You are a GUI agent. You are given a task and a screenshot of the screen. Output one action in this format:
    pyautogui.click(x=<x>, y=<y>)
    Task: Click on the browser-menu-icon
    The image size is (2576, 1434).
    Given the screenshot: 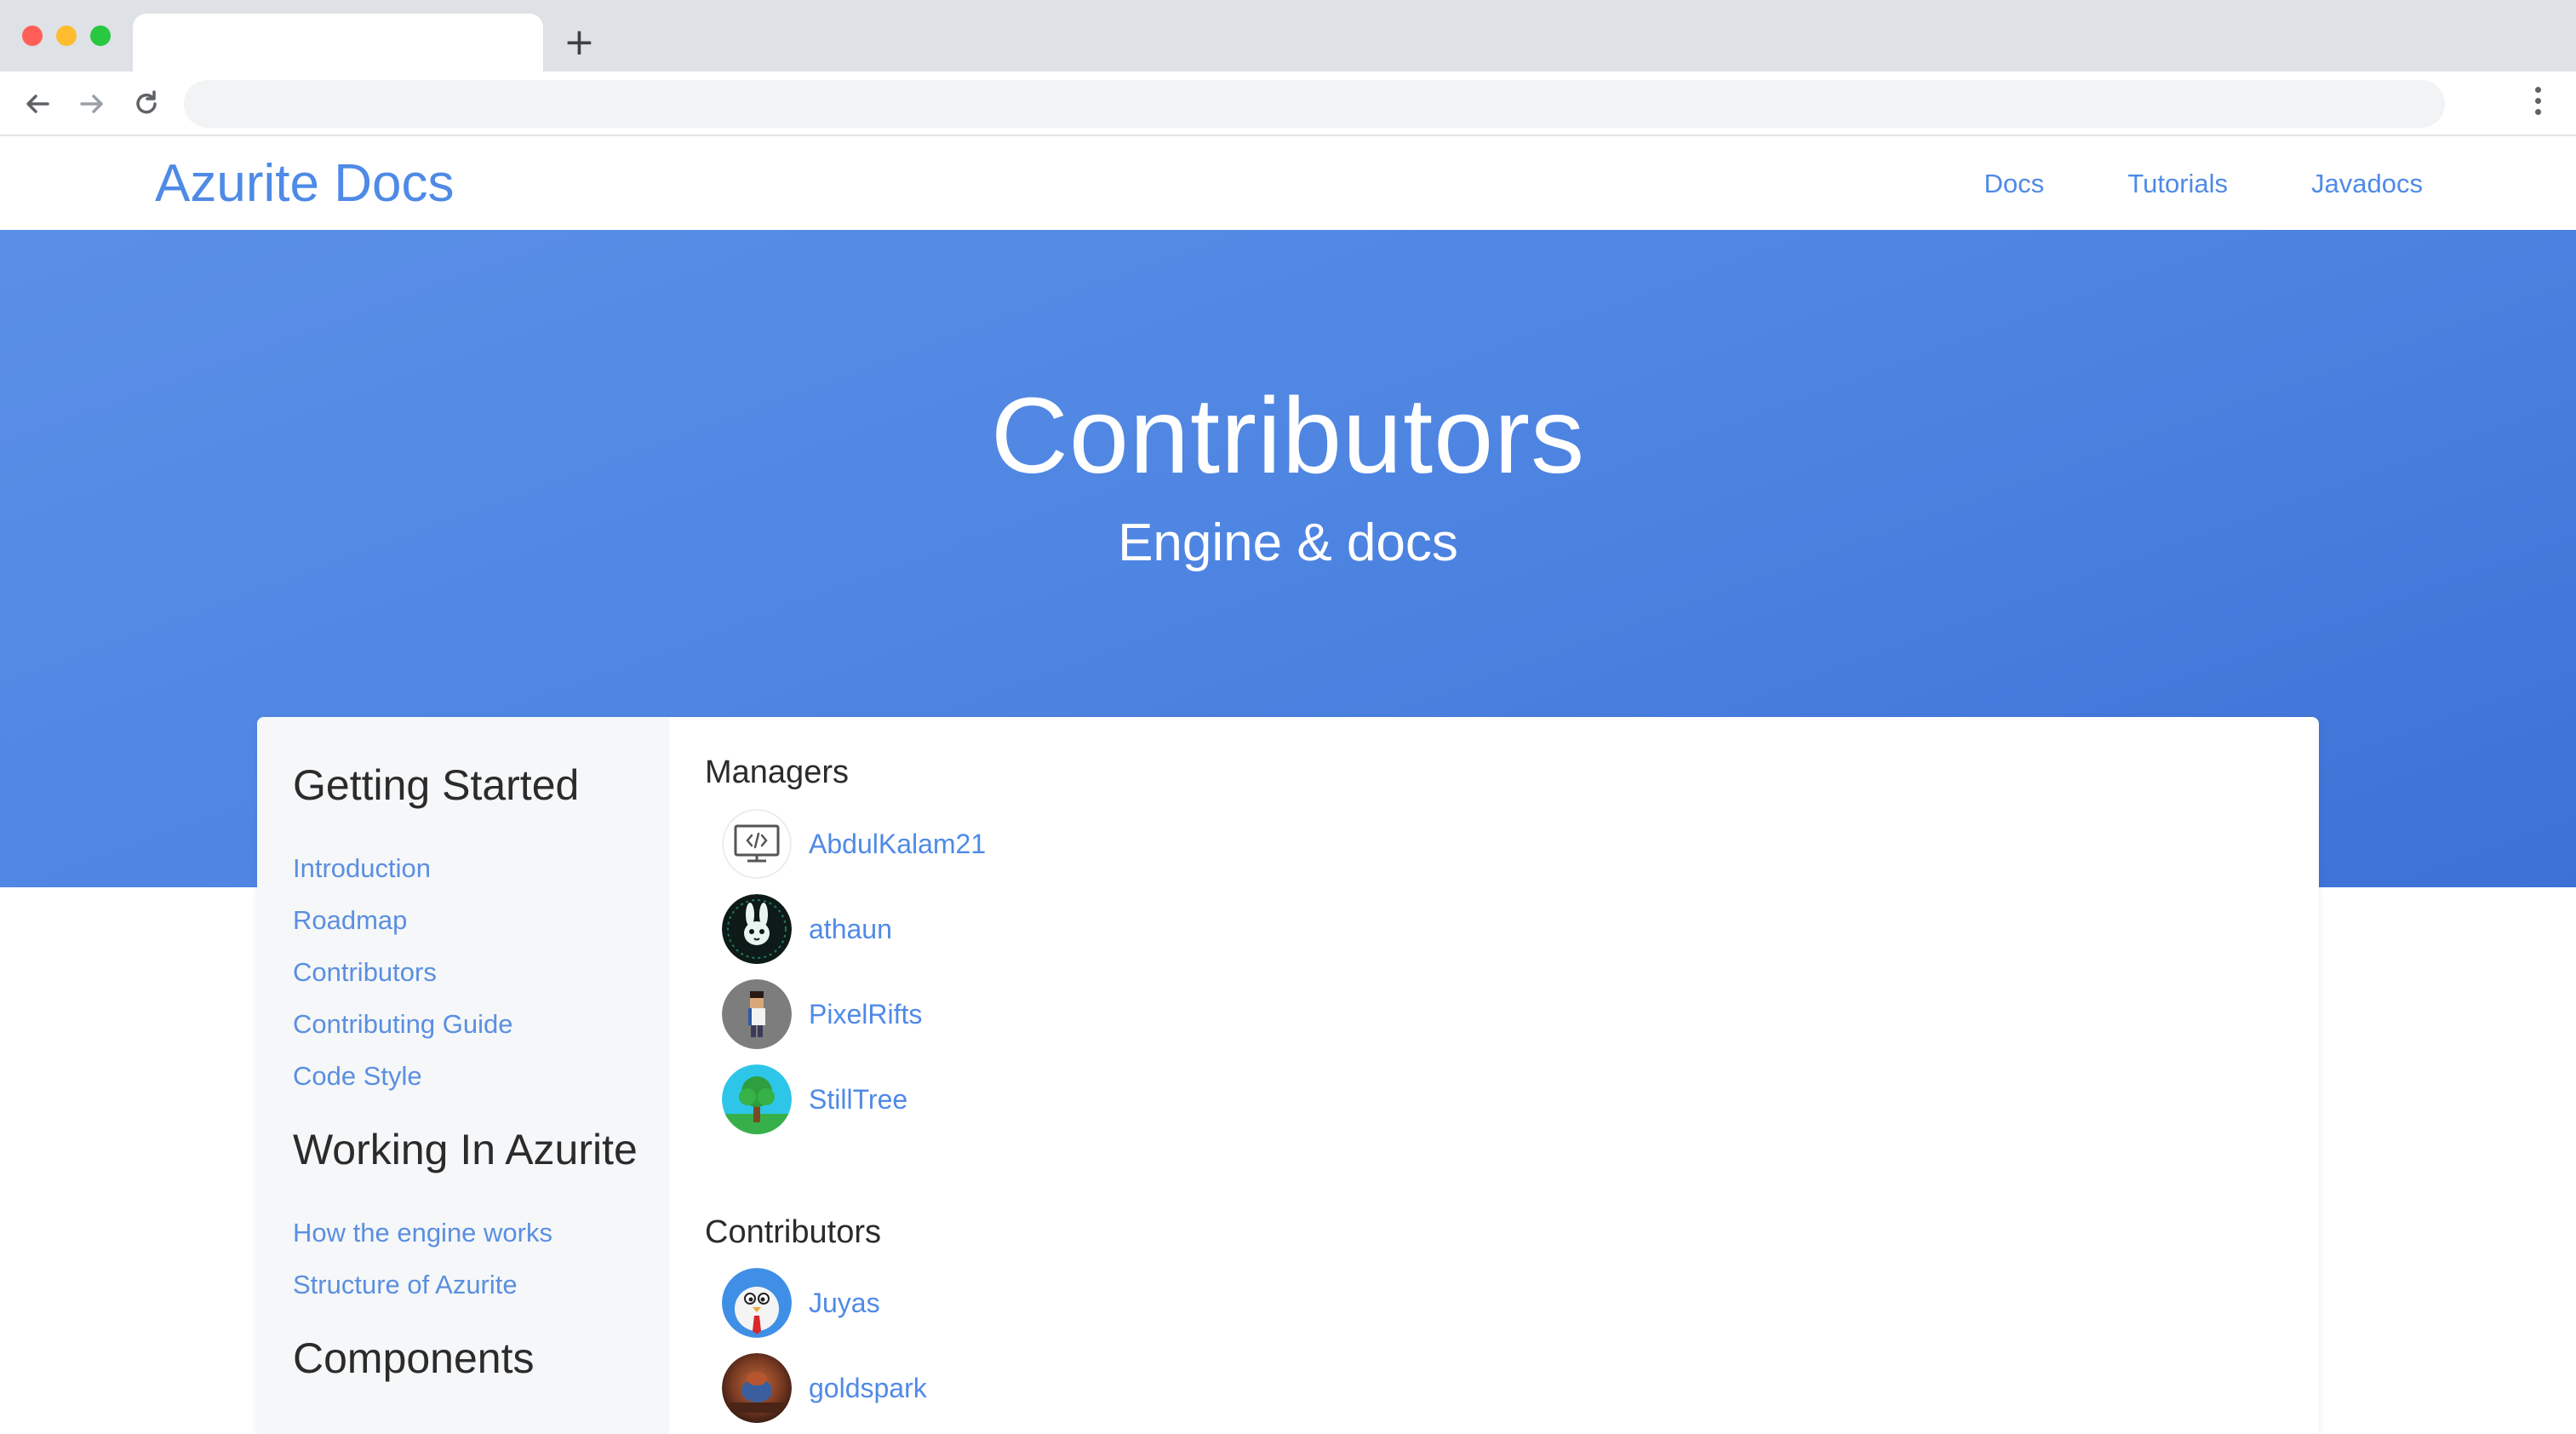 What is the action you would take?
    pyautogui.click(x=2538, y=104)
    